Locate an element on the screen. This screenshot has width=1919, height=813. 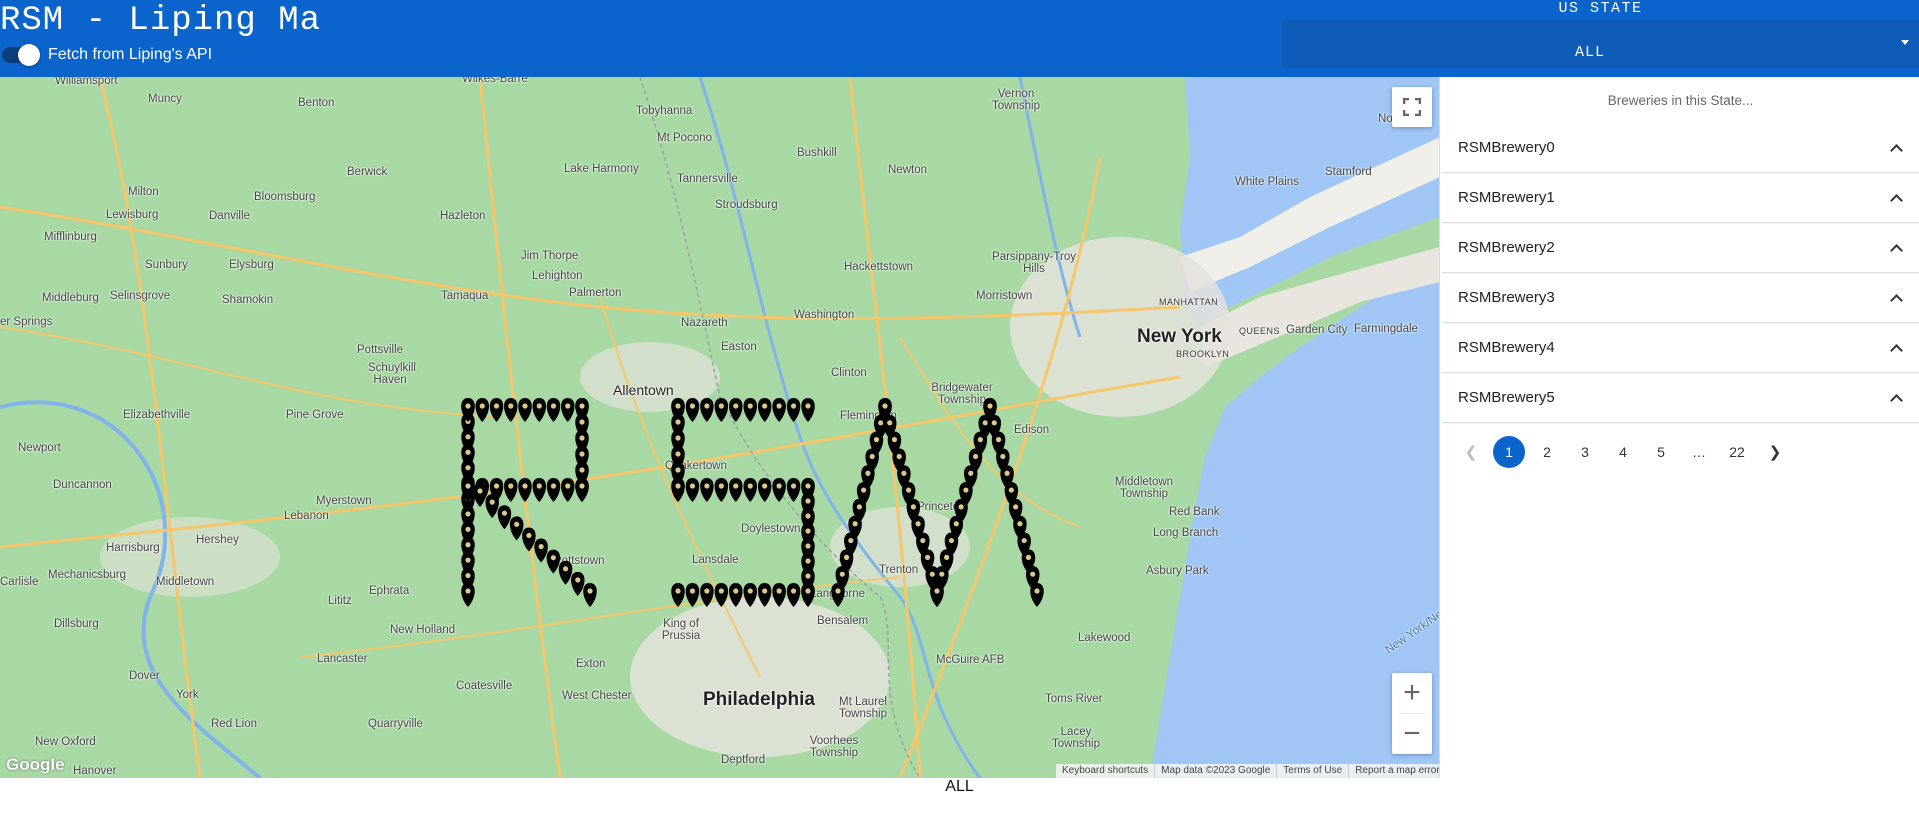
api-toggle-switch is located at coordinates (21, 55).